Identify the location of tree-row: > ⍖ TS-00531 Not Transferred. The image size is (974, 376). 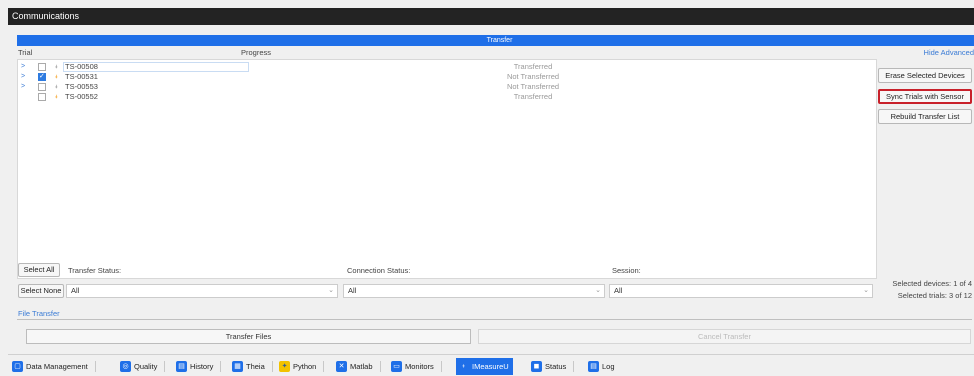
(448, 77).